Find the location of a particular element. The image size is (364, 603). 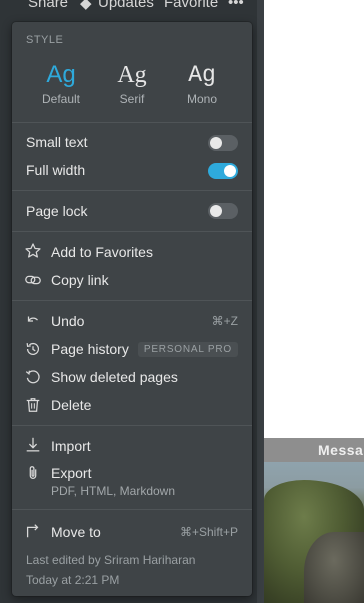

scrollbar-track is located at coordinates (260, 301).